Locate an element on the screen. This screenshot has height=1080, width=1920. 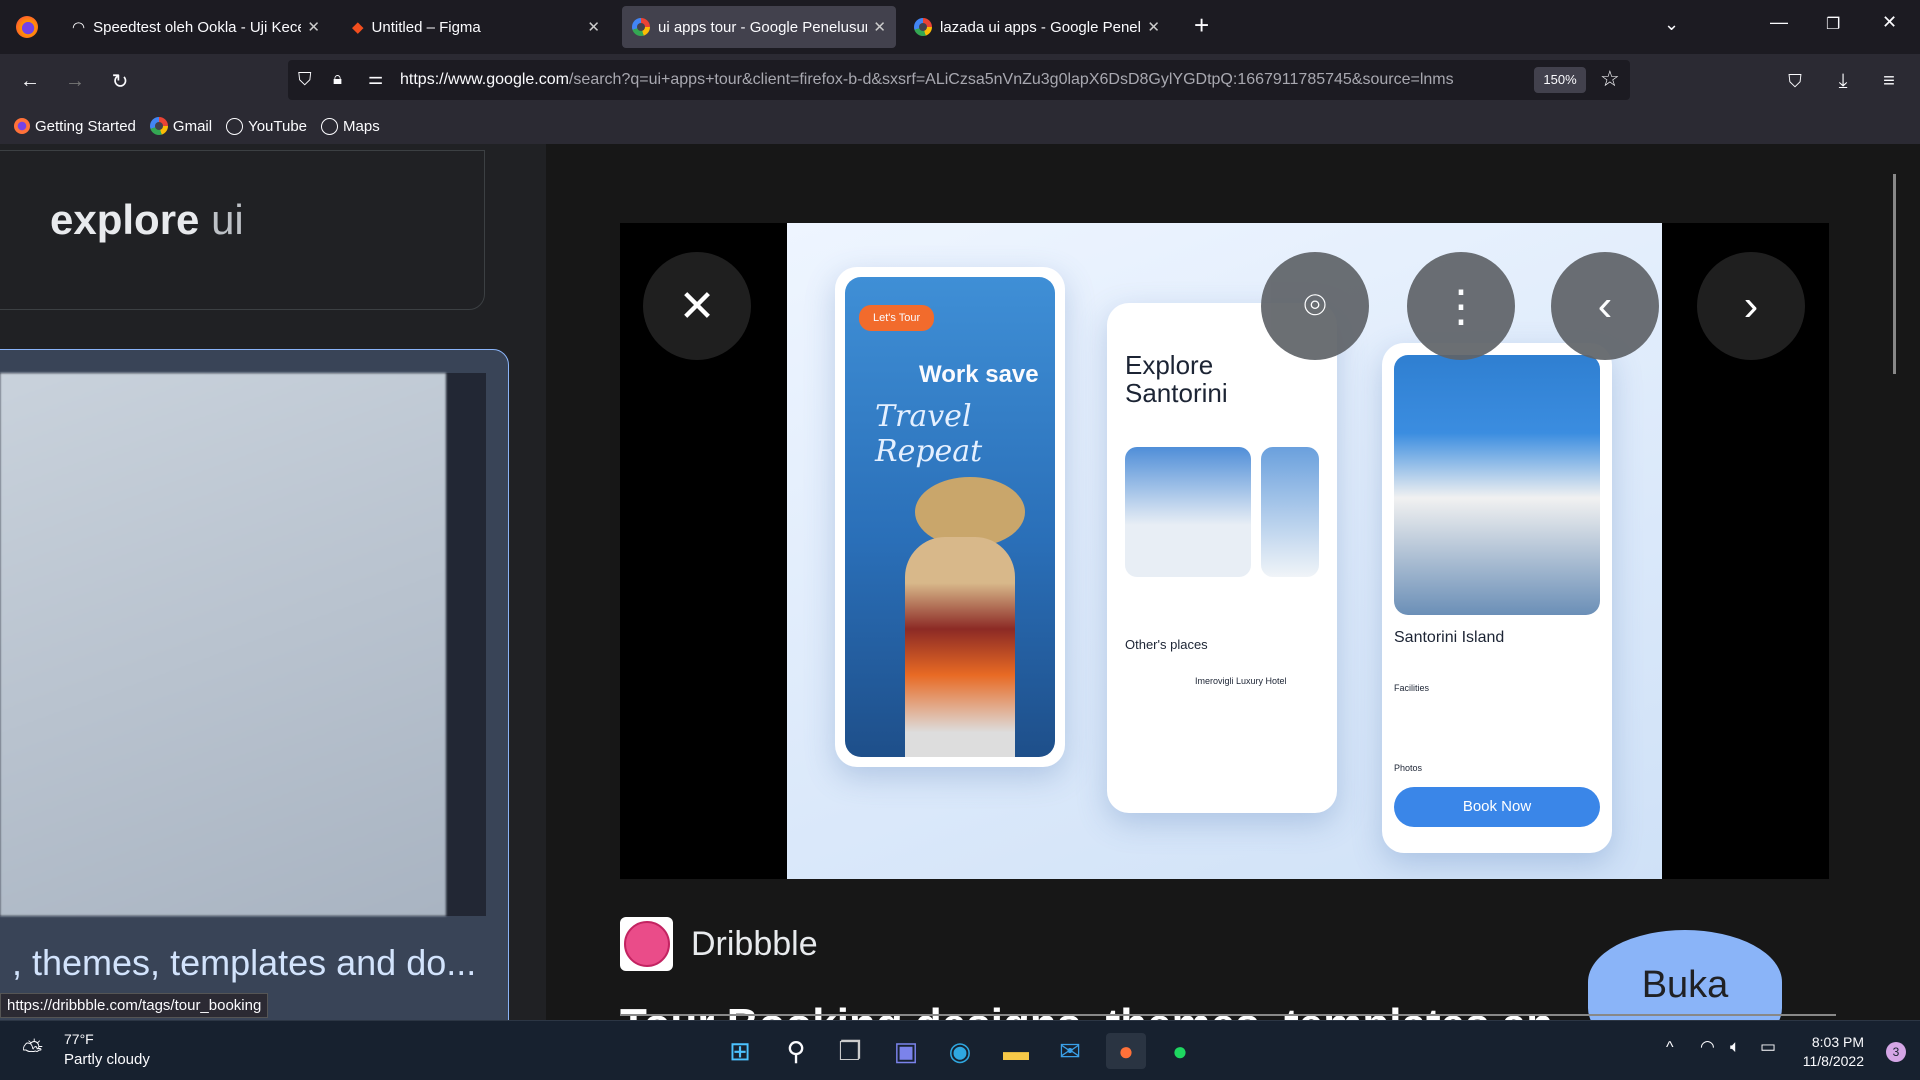
image-source: Dribbble is located at coordinates (719, 944).